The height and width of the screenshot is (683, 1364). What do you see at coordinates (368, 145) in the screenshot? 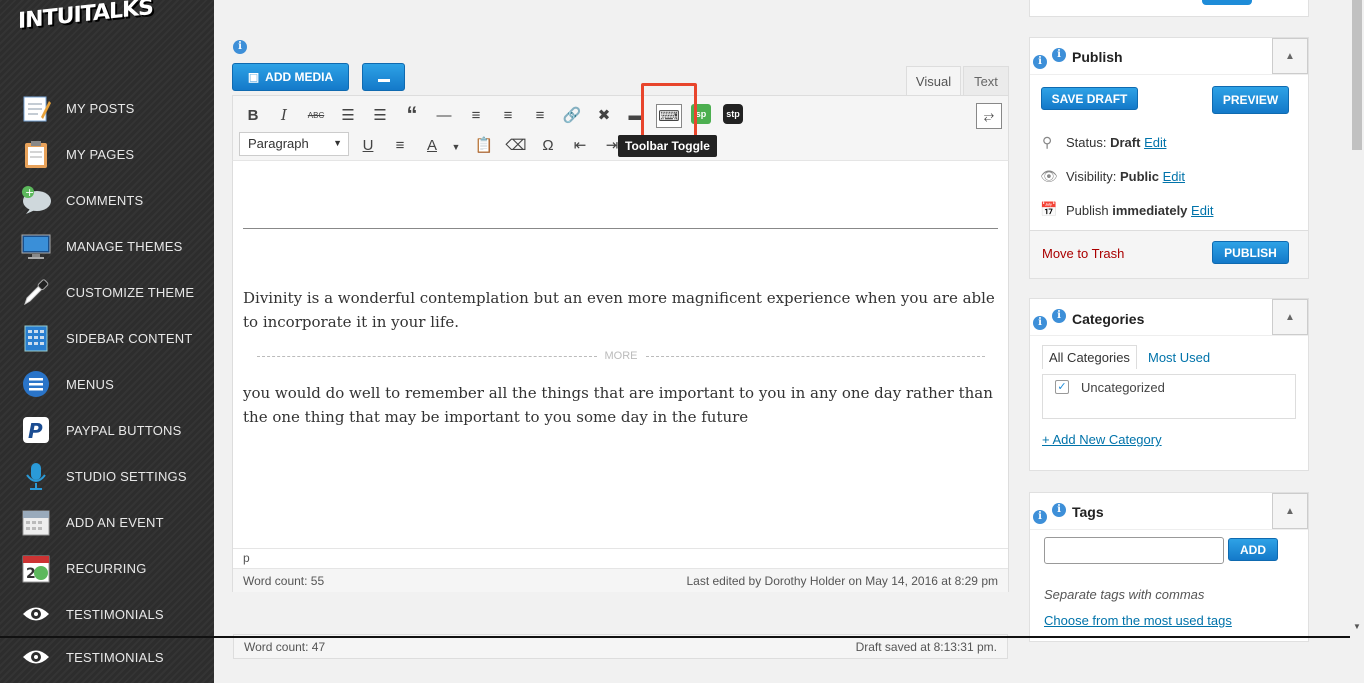
I see `underline-icon: U` at bounding box center [368, 145].